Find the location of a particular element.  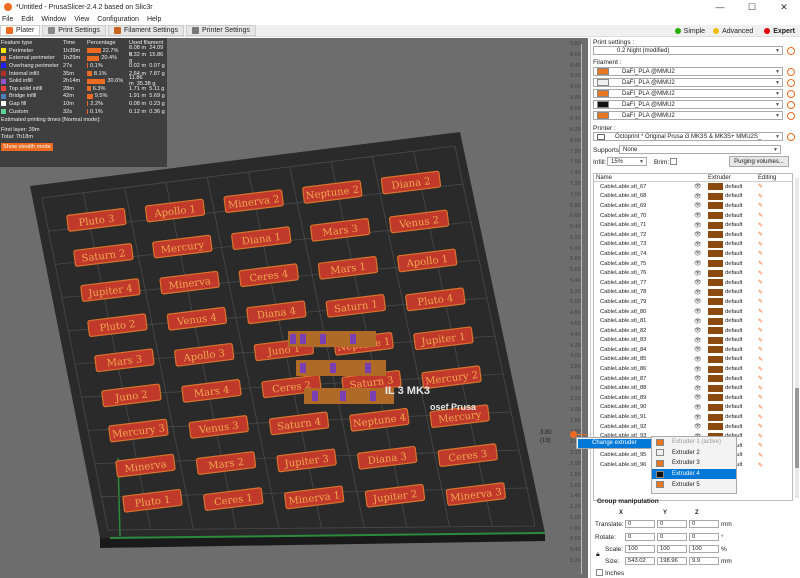

table-row: CableLable.stl_77 👁︎ default ✎ is located at coordinates (693, 283).